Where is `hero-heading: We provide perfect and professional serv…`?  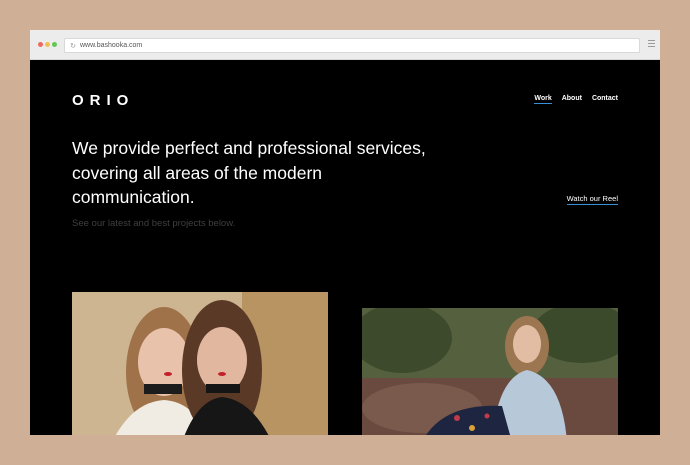
hero-heading: We provide perfect and professional serv… is located at coordinates (262, 173).